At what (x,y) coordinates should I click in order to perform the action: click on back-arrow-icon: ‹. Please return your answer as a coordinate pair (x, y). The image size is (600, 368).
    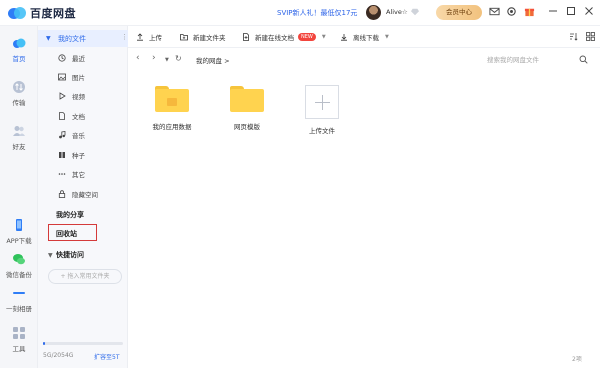
    Looking at the image, I should click on (138, 58).